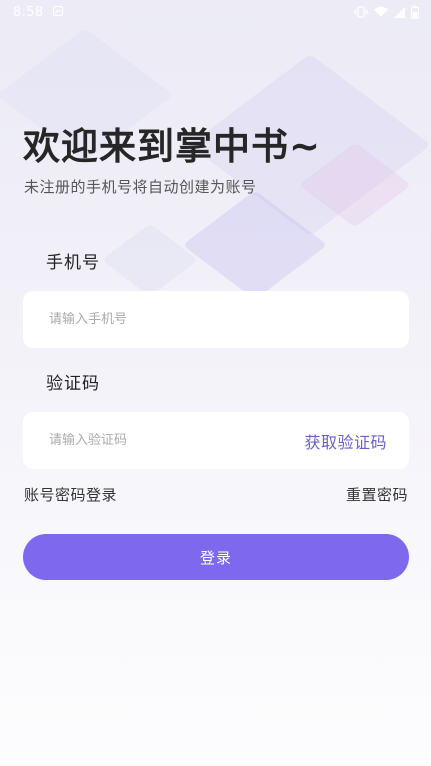 Image resolution: width=431 pixels, height=766 pixels. What do you see at coordinates (399, 12) in the screenshot?
I see `signal-icon` at bounding box center [399, 12].